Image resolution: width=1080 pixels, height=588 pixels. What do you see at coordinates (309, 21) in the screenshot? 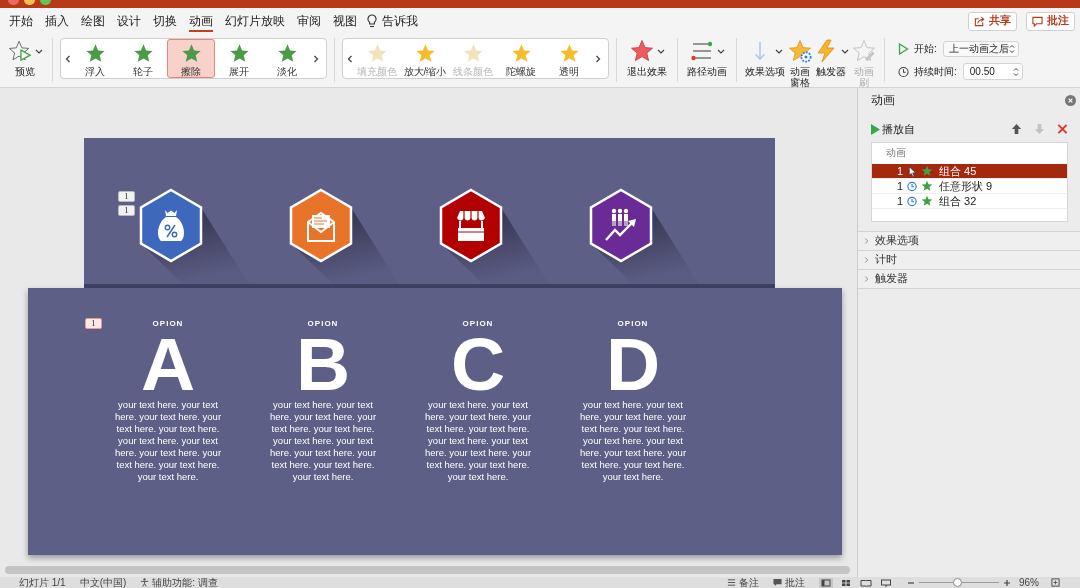
I see `ribbon-tab: 审阅` at bounding box center [309, 21].